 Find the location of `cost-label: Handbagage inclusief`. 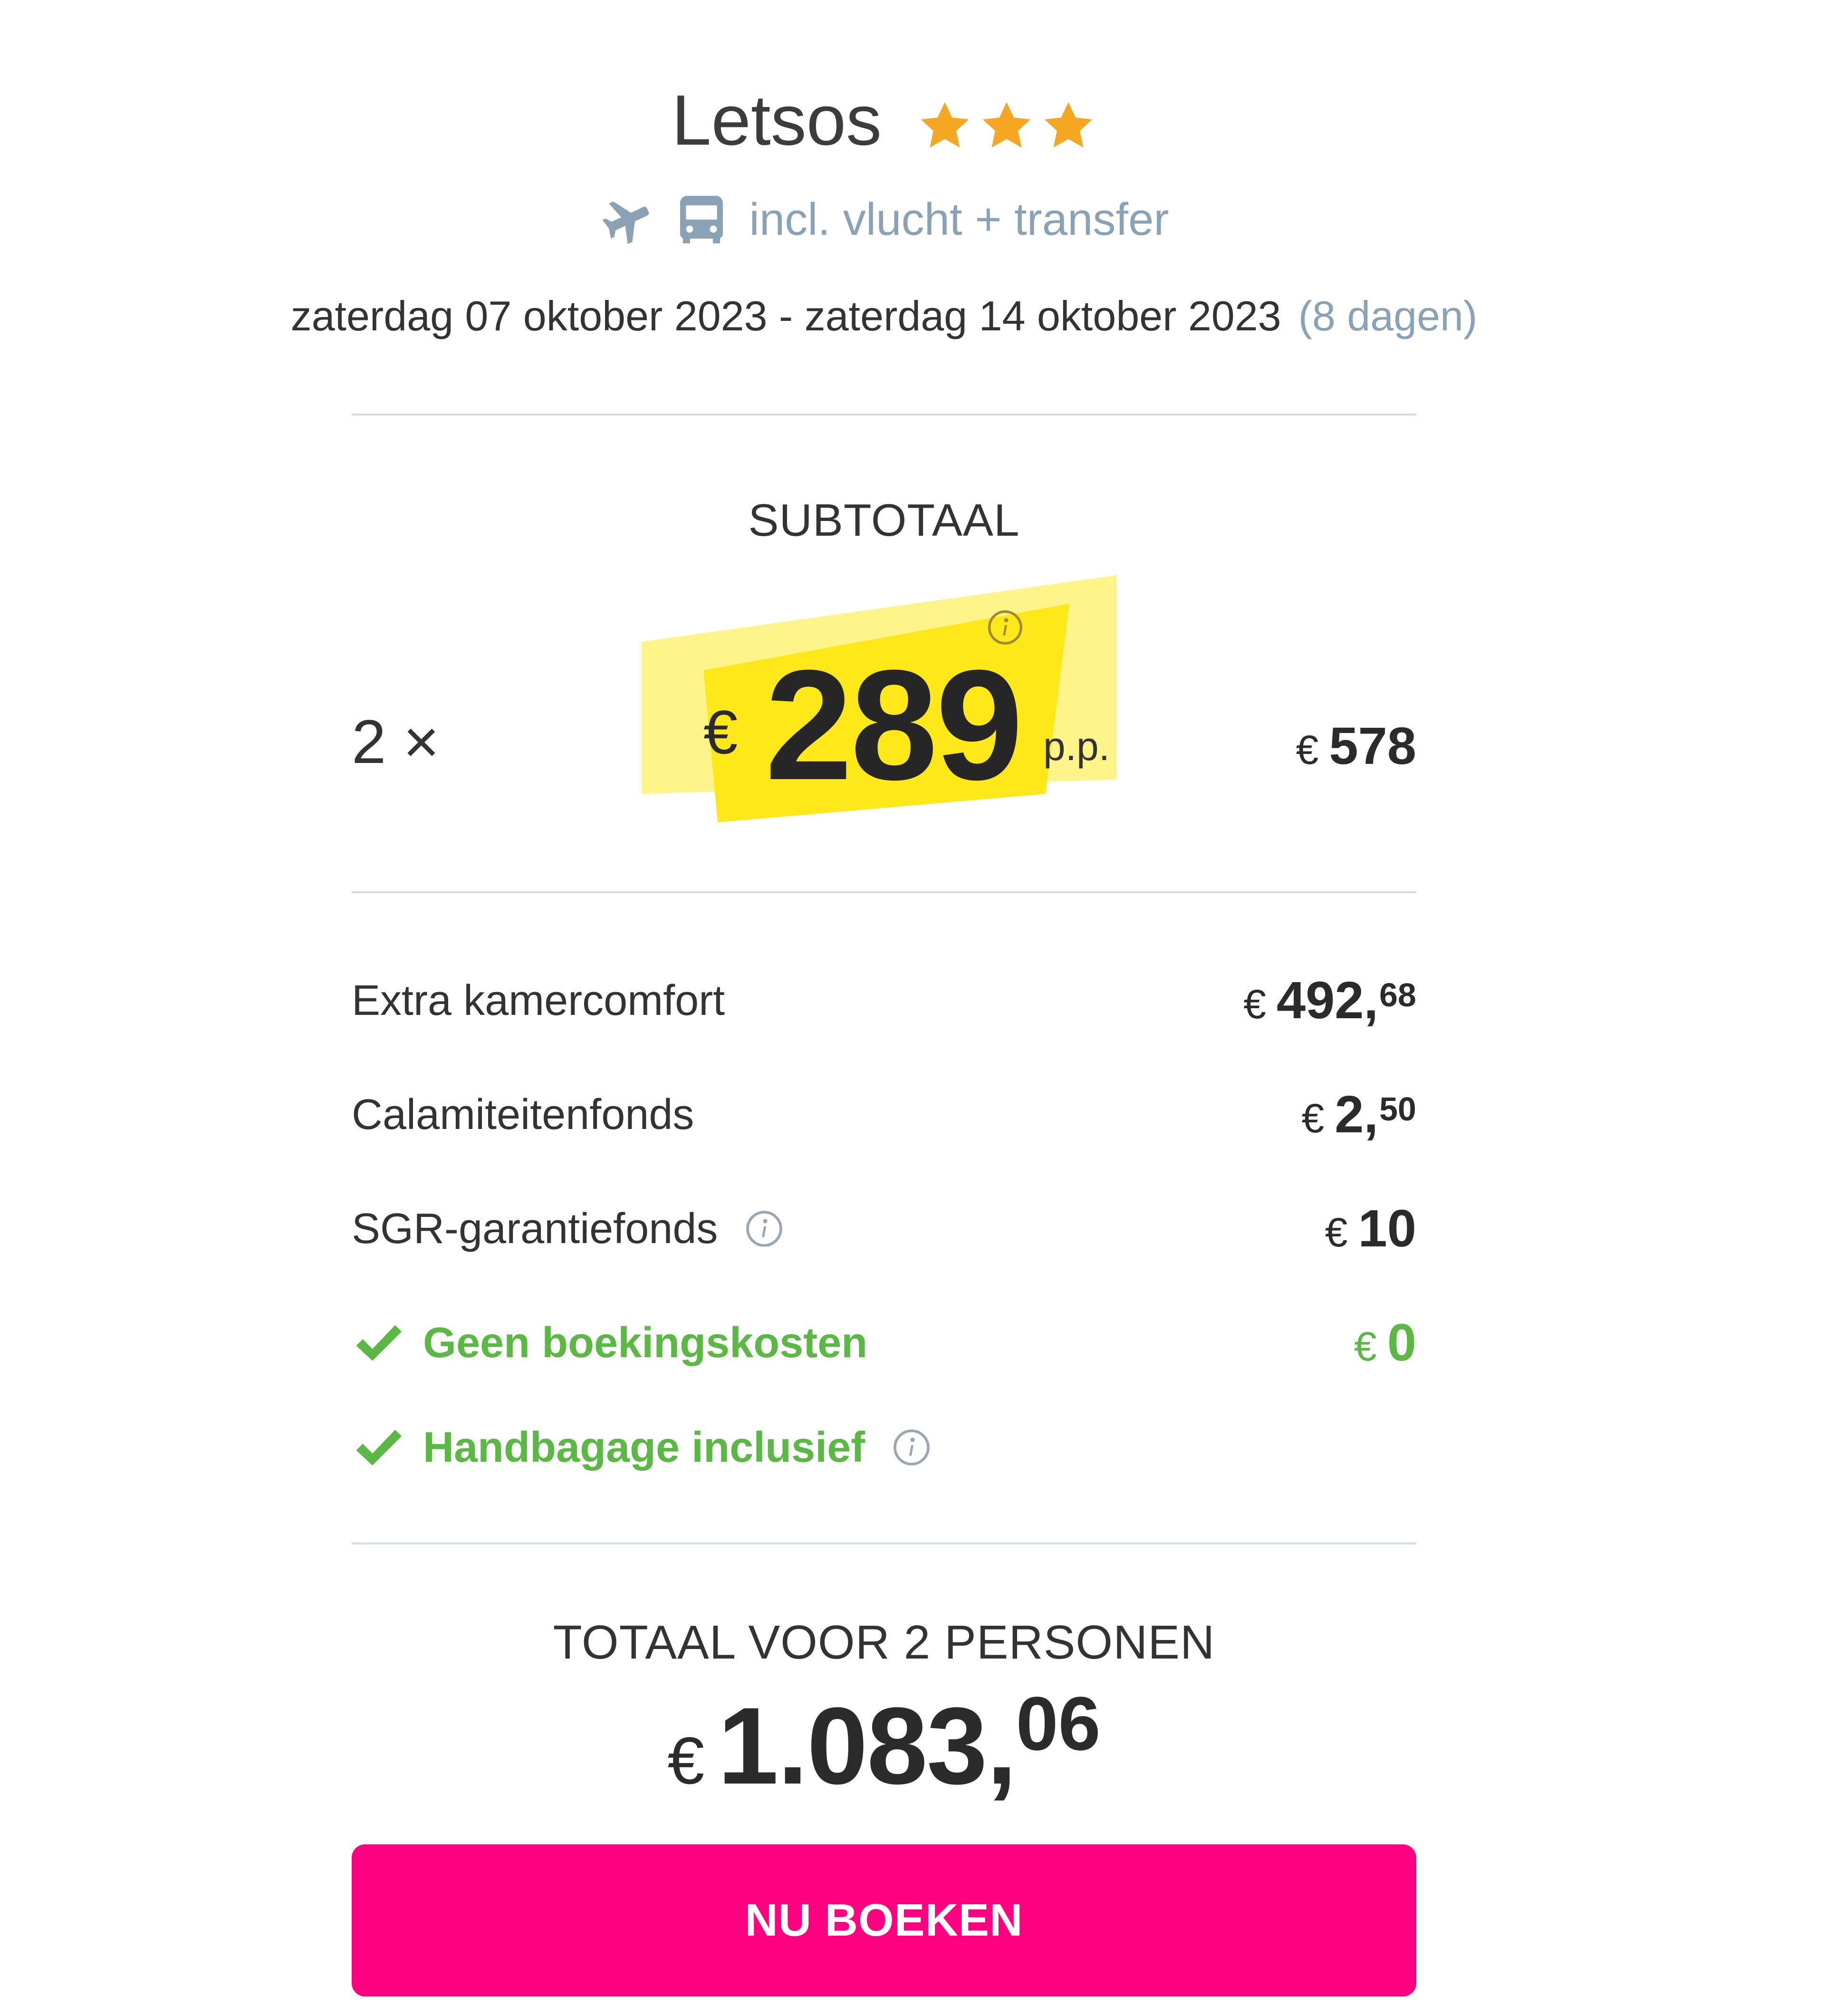

cost-label: Handbagage inclusief is located at coordinates (677, 1447).